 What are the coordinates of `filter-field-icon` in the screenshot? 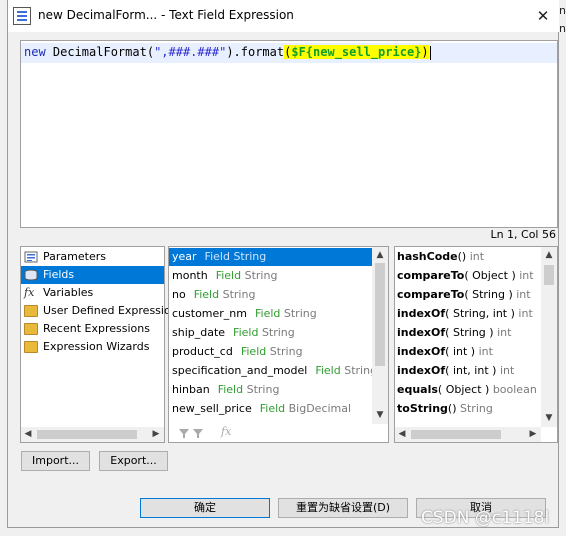 It's located at (192, 433).